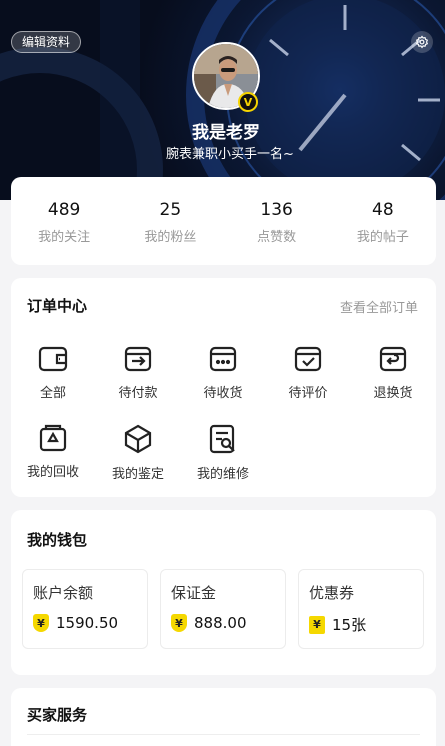  I want to click on stat-label: 我的帖子, so click(382, 237).